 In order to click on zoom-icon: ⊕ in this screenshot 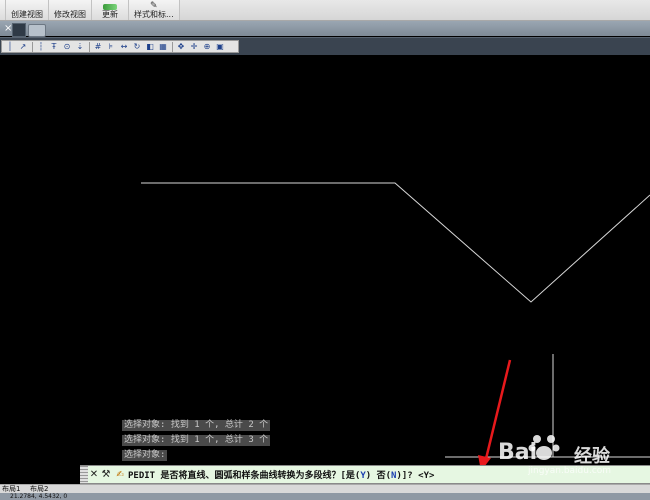, I will do `click(207, 46)`.